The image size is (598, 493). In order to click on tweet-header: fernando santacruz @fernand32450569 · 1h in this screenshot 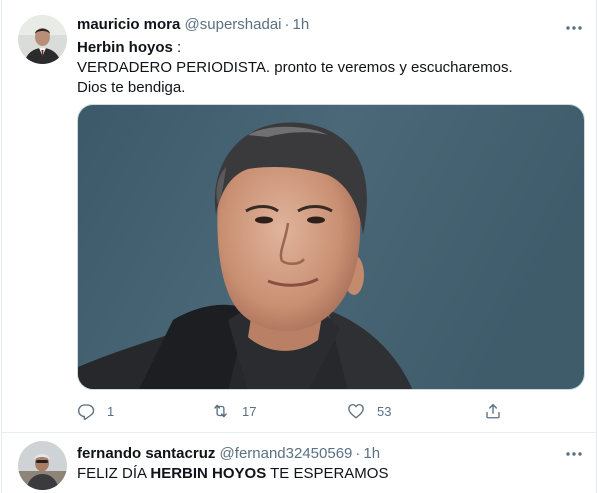, I will do `click(228, 454)`.